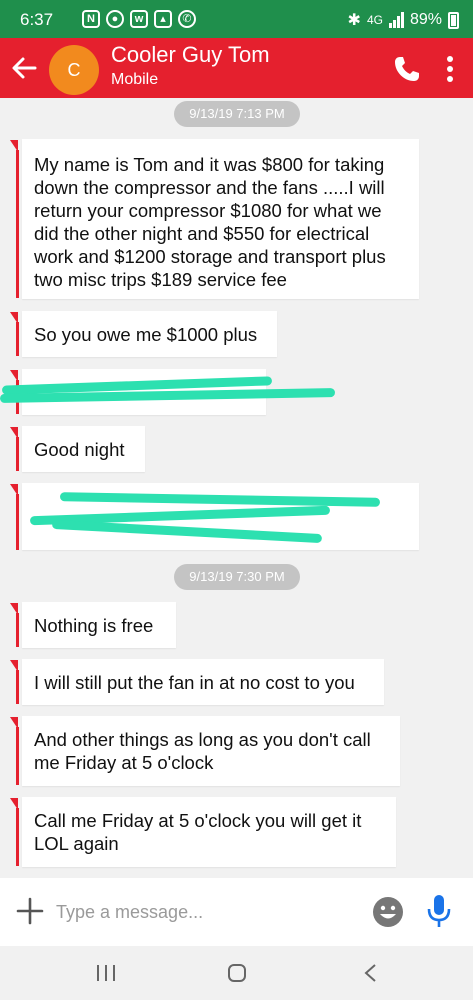 The image size is (473, 1000). Describe the element at coordinates (354, 20) in the screenshot. I see `bluetooth-icon: ✱` at that location.